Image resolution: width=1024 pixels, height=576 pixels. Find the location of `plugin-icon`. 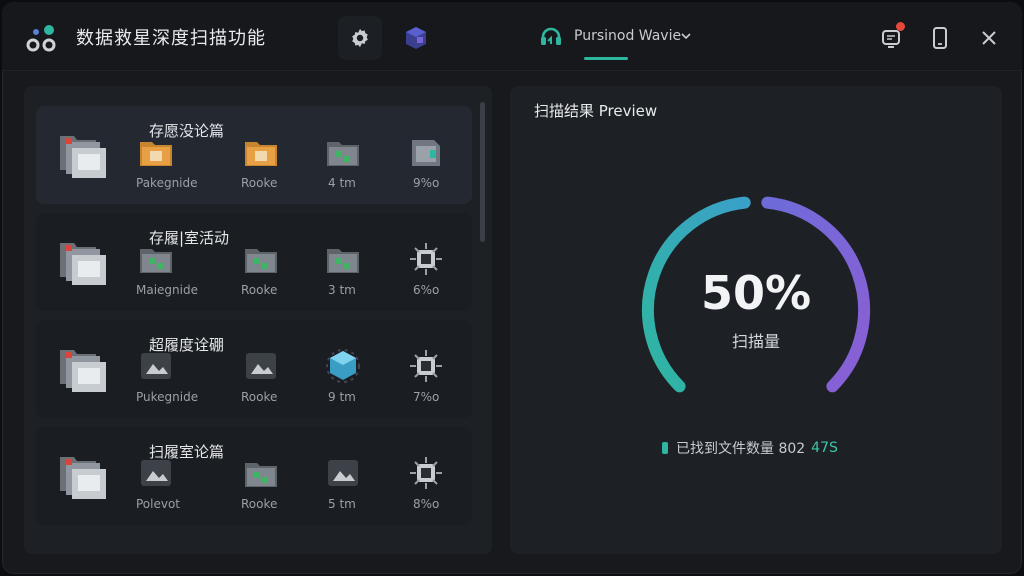

plugin-icon is located at coordinates (416, 38).